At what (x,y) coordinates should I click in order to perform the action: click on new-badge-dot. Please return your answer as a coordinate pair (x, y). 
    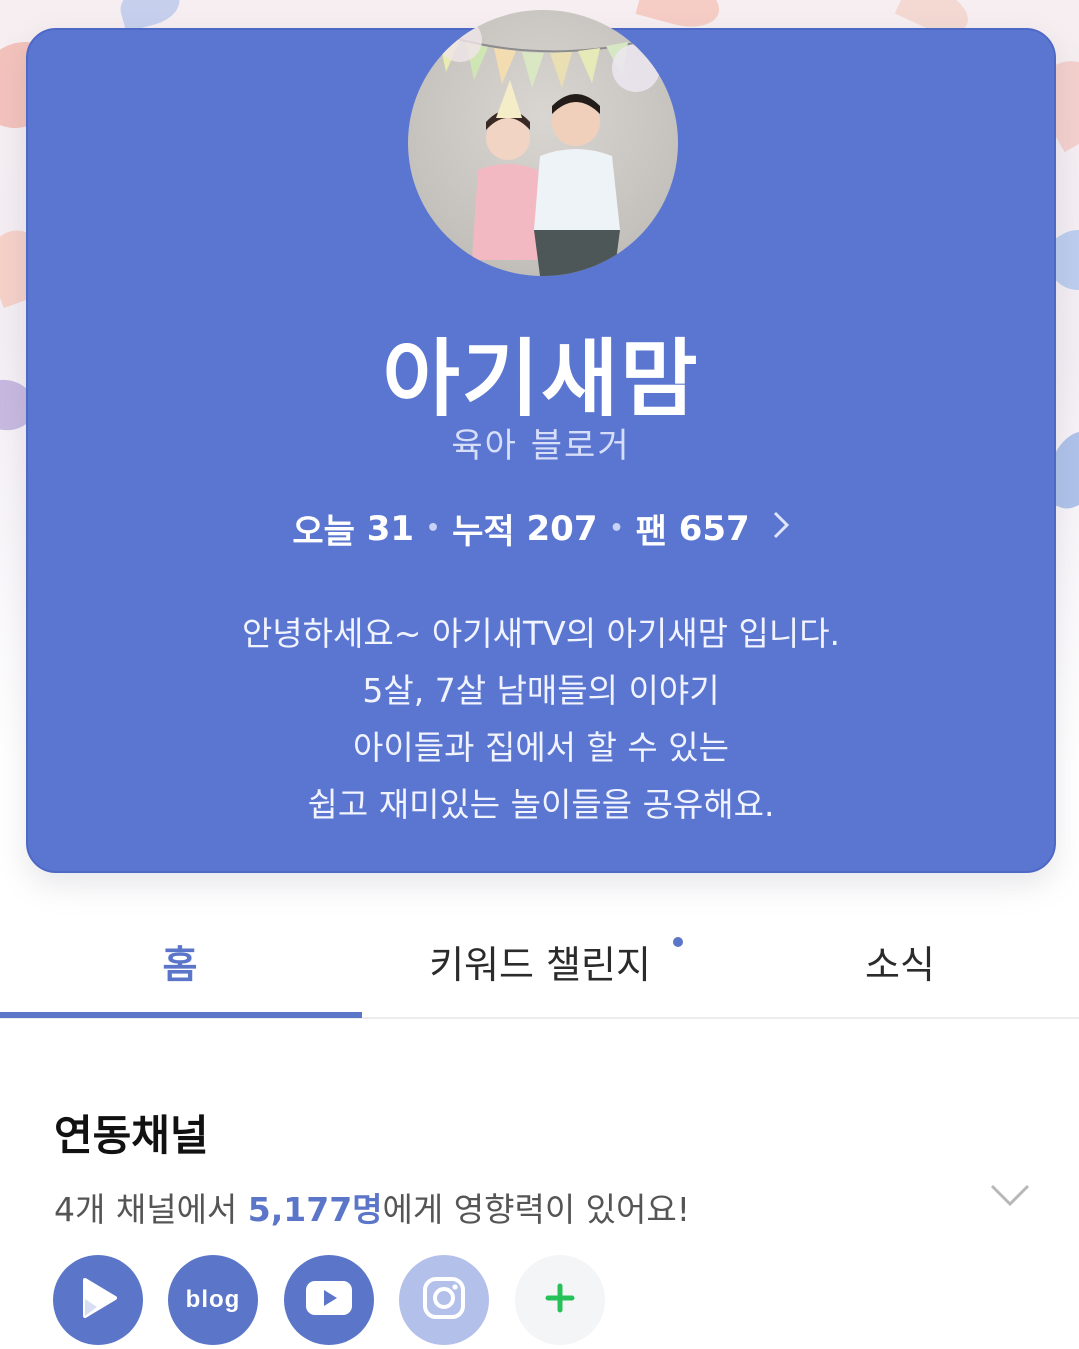
    Looking at the image, I should click on (678, 942).